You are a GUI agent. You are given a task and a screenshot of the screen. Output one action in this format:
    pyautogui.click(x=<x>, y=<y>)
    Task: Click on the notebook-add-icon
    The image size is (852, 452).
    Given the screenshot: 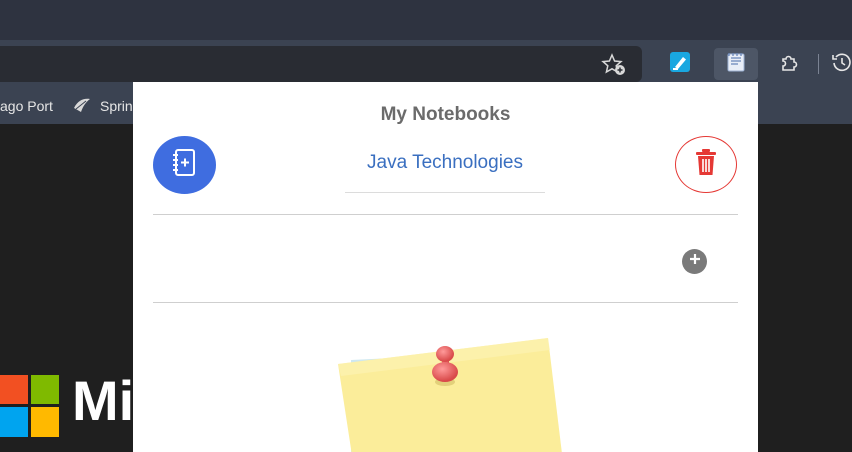 What is the action you would take?
    pyautogui.click(x=185, y=165)
    